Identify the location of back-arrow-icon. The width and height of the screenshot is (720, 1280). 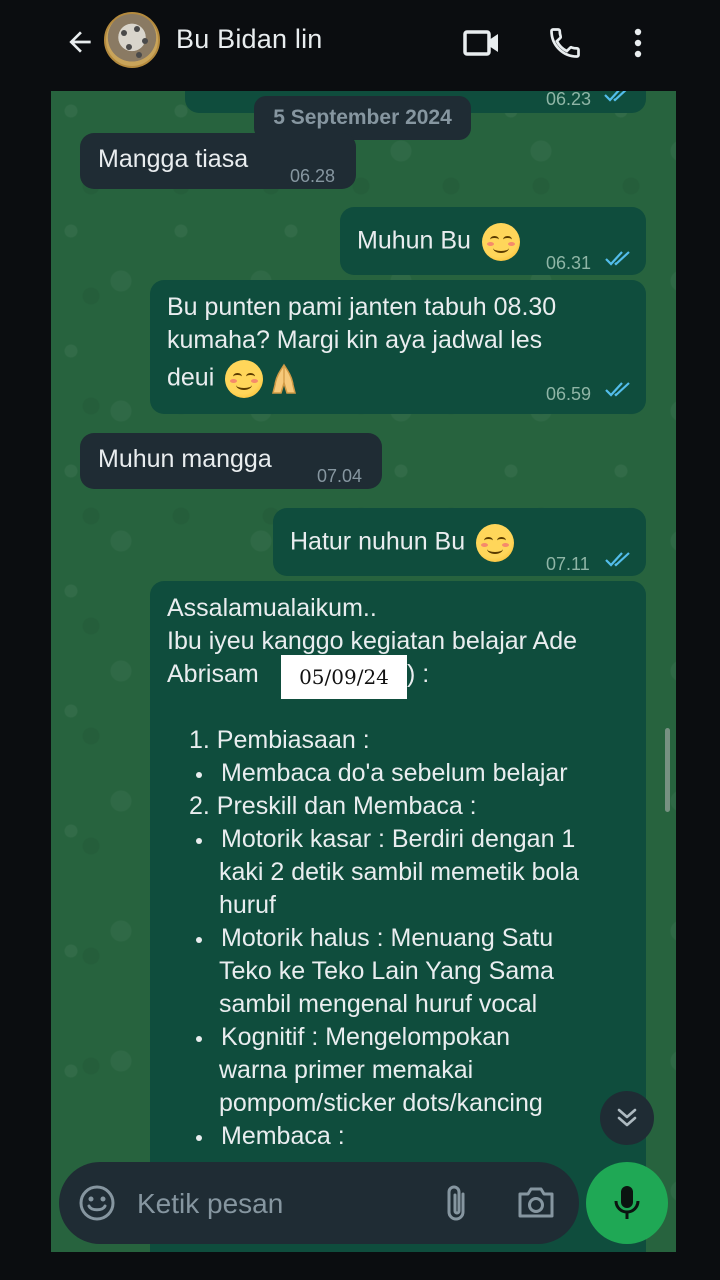
(80, 42).